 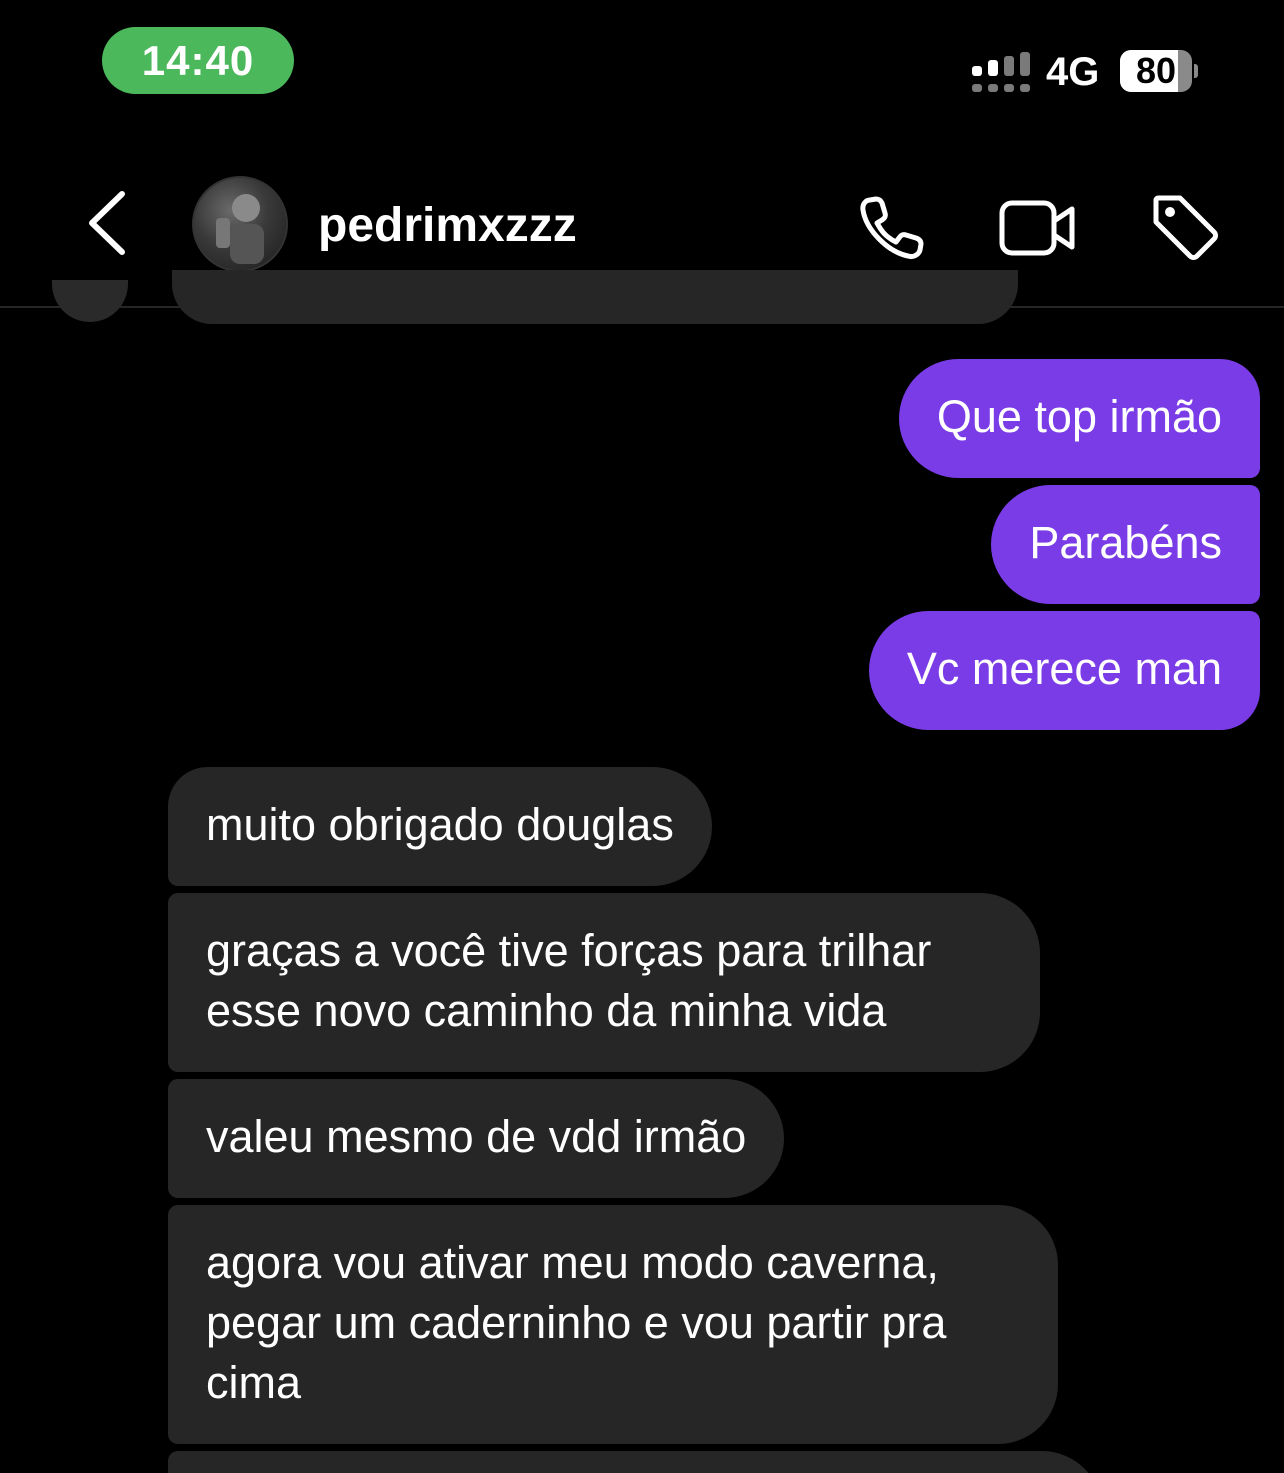 What do you see at coordinates (1079, 418) in the screenshot?
I see `sent-message-bubble: Que top irmão` at bounding box center [1079, 418].